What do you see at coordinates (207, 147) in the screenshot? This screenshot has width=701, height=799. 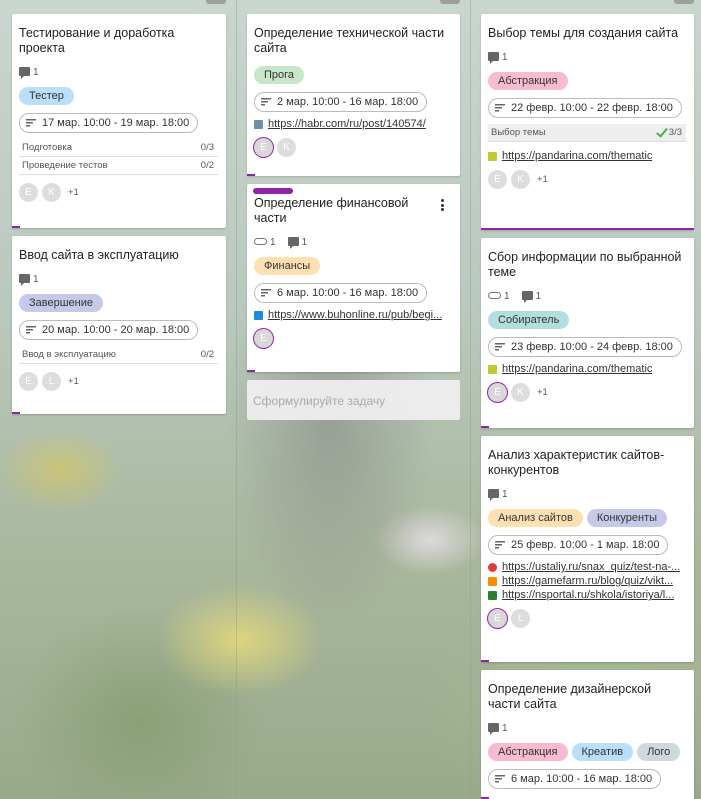 I see `checklist-count: 0/3` at bounding box center [207, 147].